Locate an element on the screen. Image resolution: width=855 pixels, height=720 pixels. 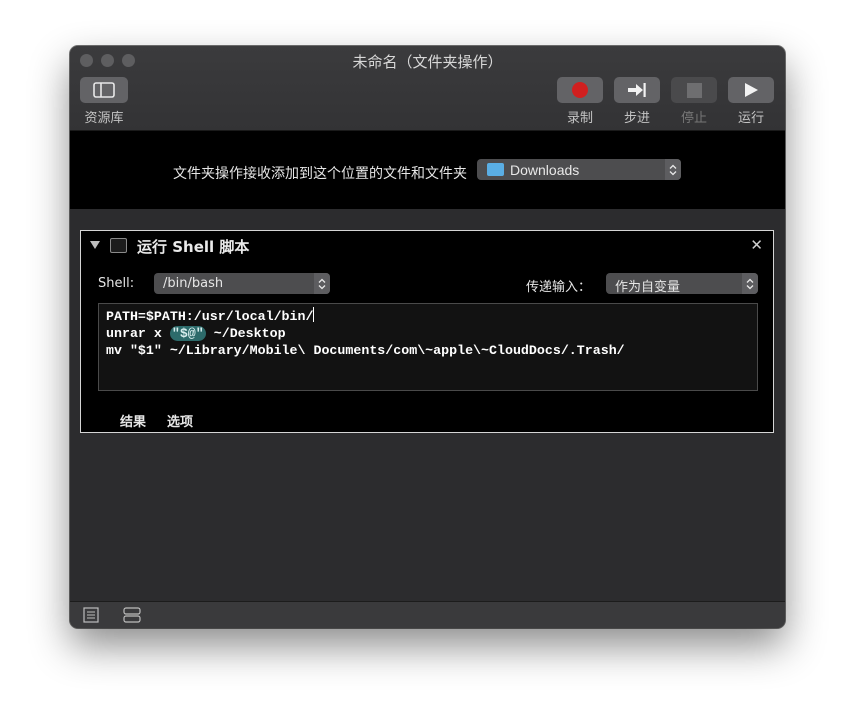
code-highlight-token: "$@" is located at coordinates (187, 333).